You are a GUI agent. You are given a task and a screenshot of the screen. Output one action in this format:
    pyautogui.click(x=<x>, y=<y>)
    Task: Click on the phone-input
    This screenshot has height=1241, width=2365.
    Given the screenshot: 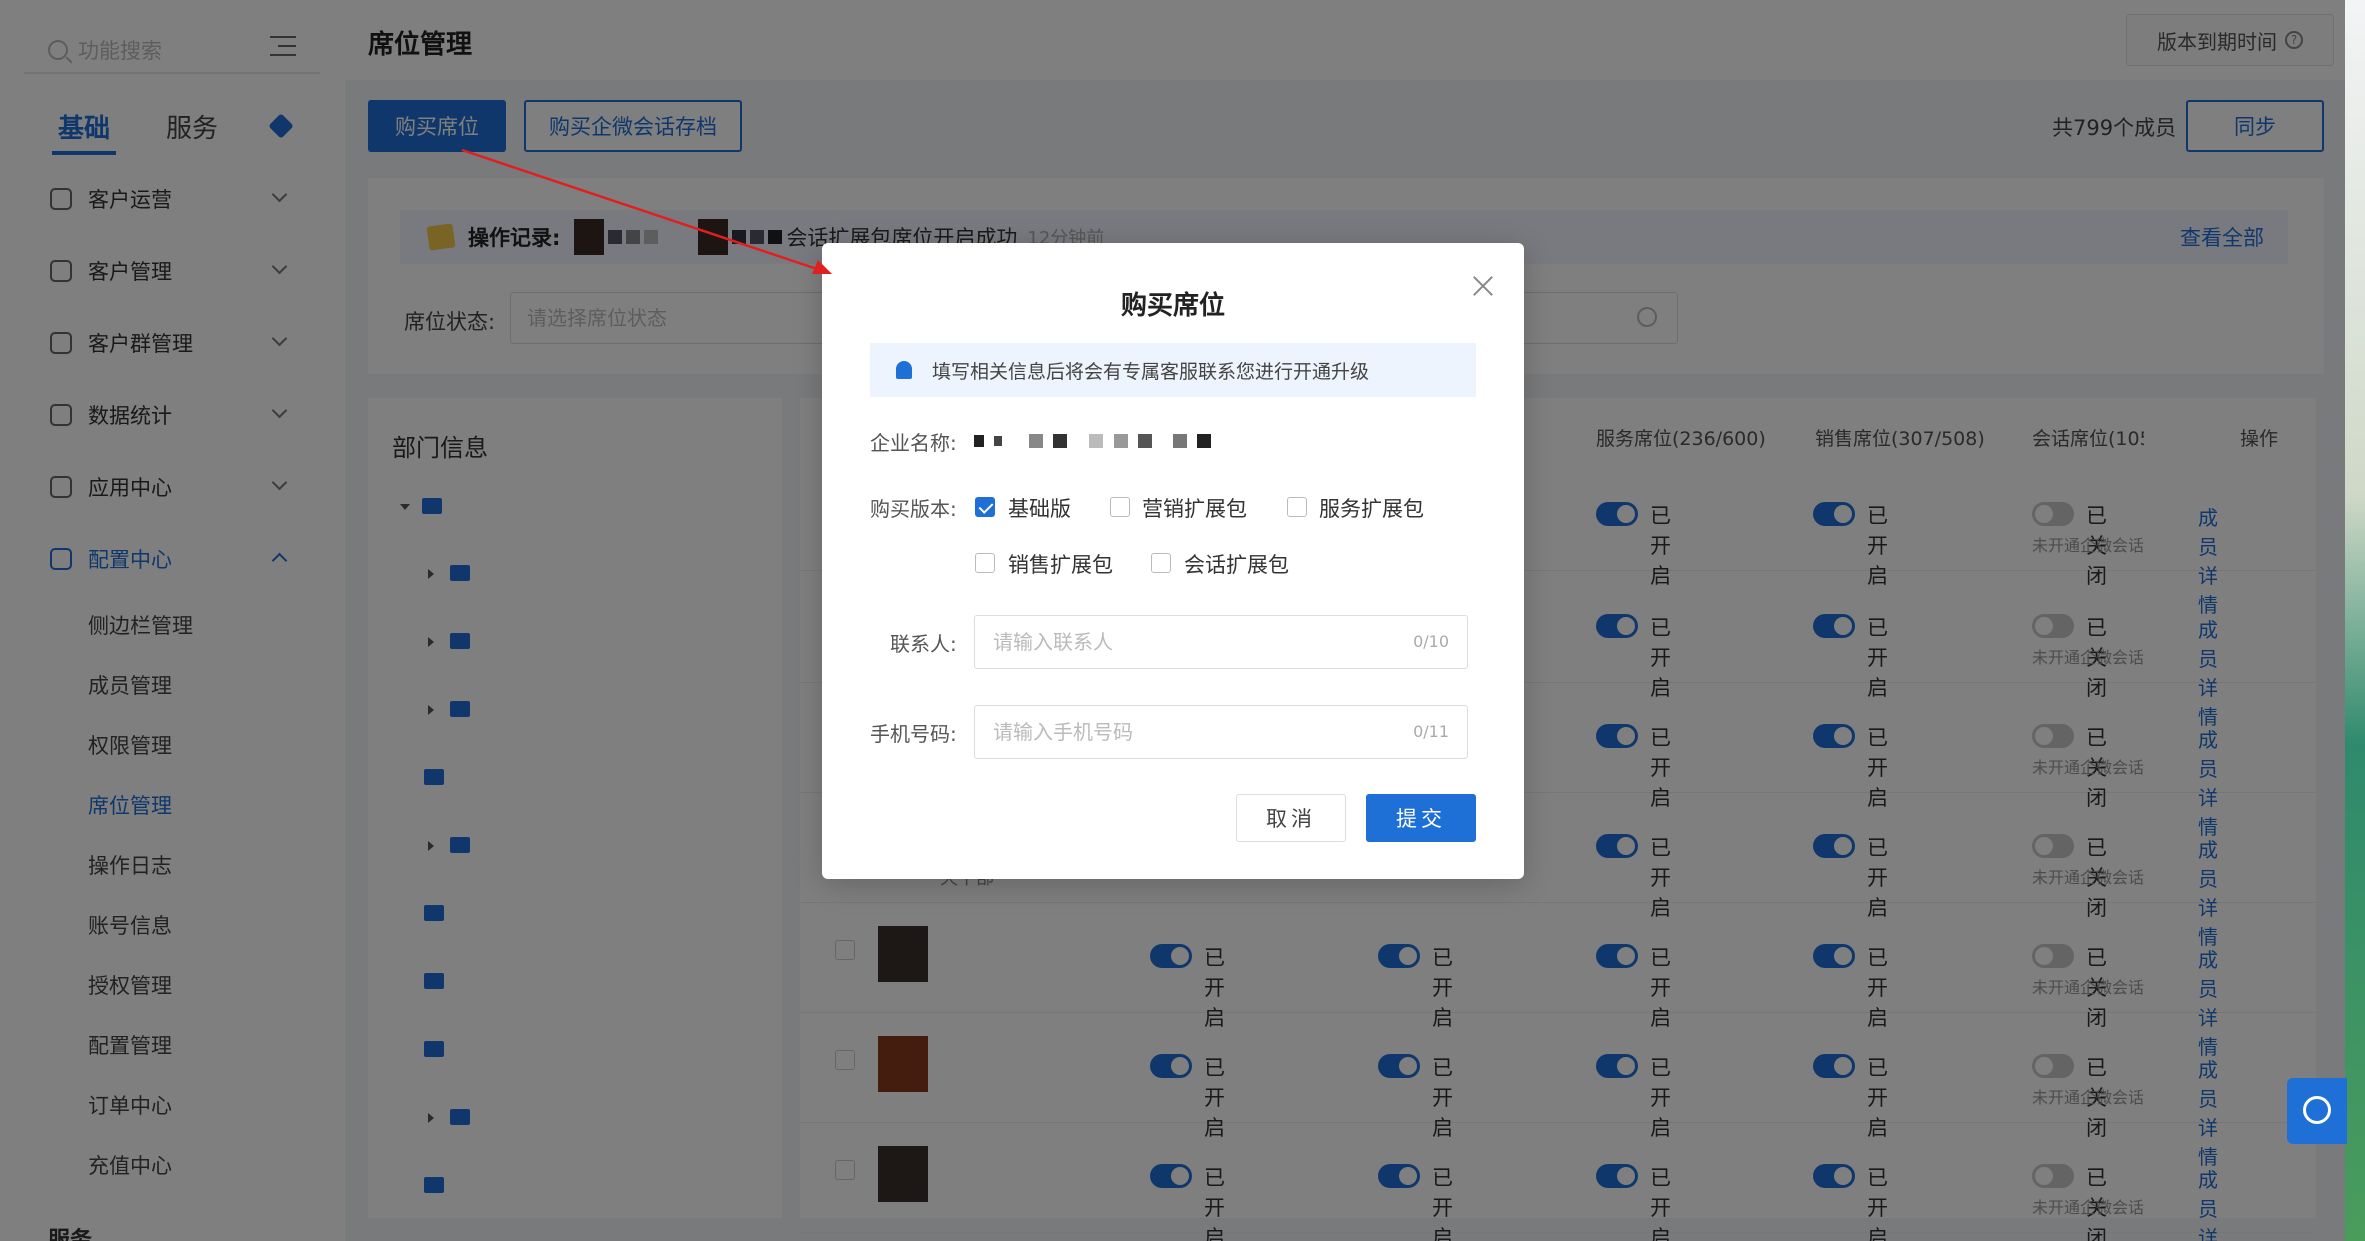 What is the action you would take?
    pyautogui.click(x=1185, y=732)
    